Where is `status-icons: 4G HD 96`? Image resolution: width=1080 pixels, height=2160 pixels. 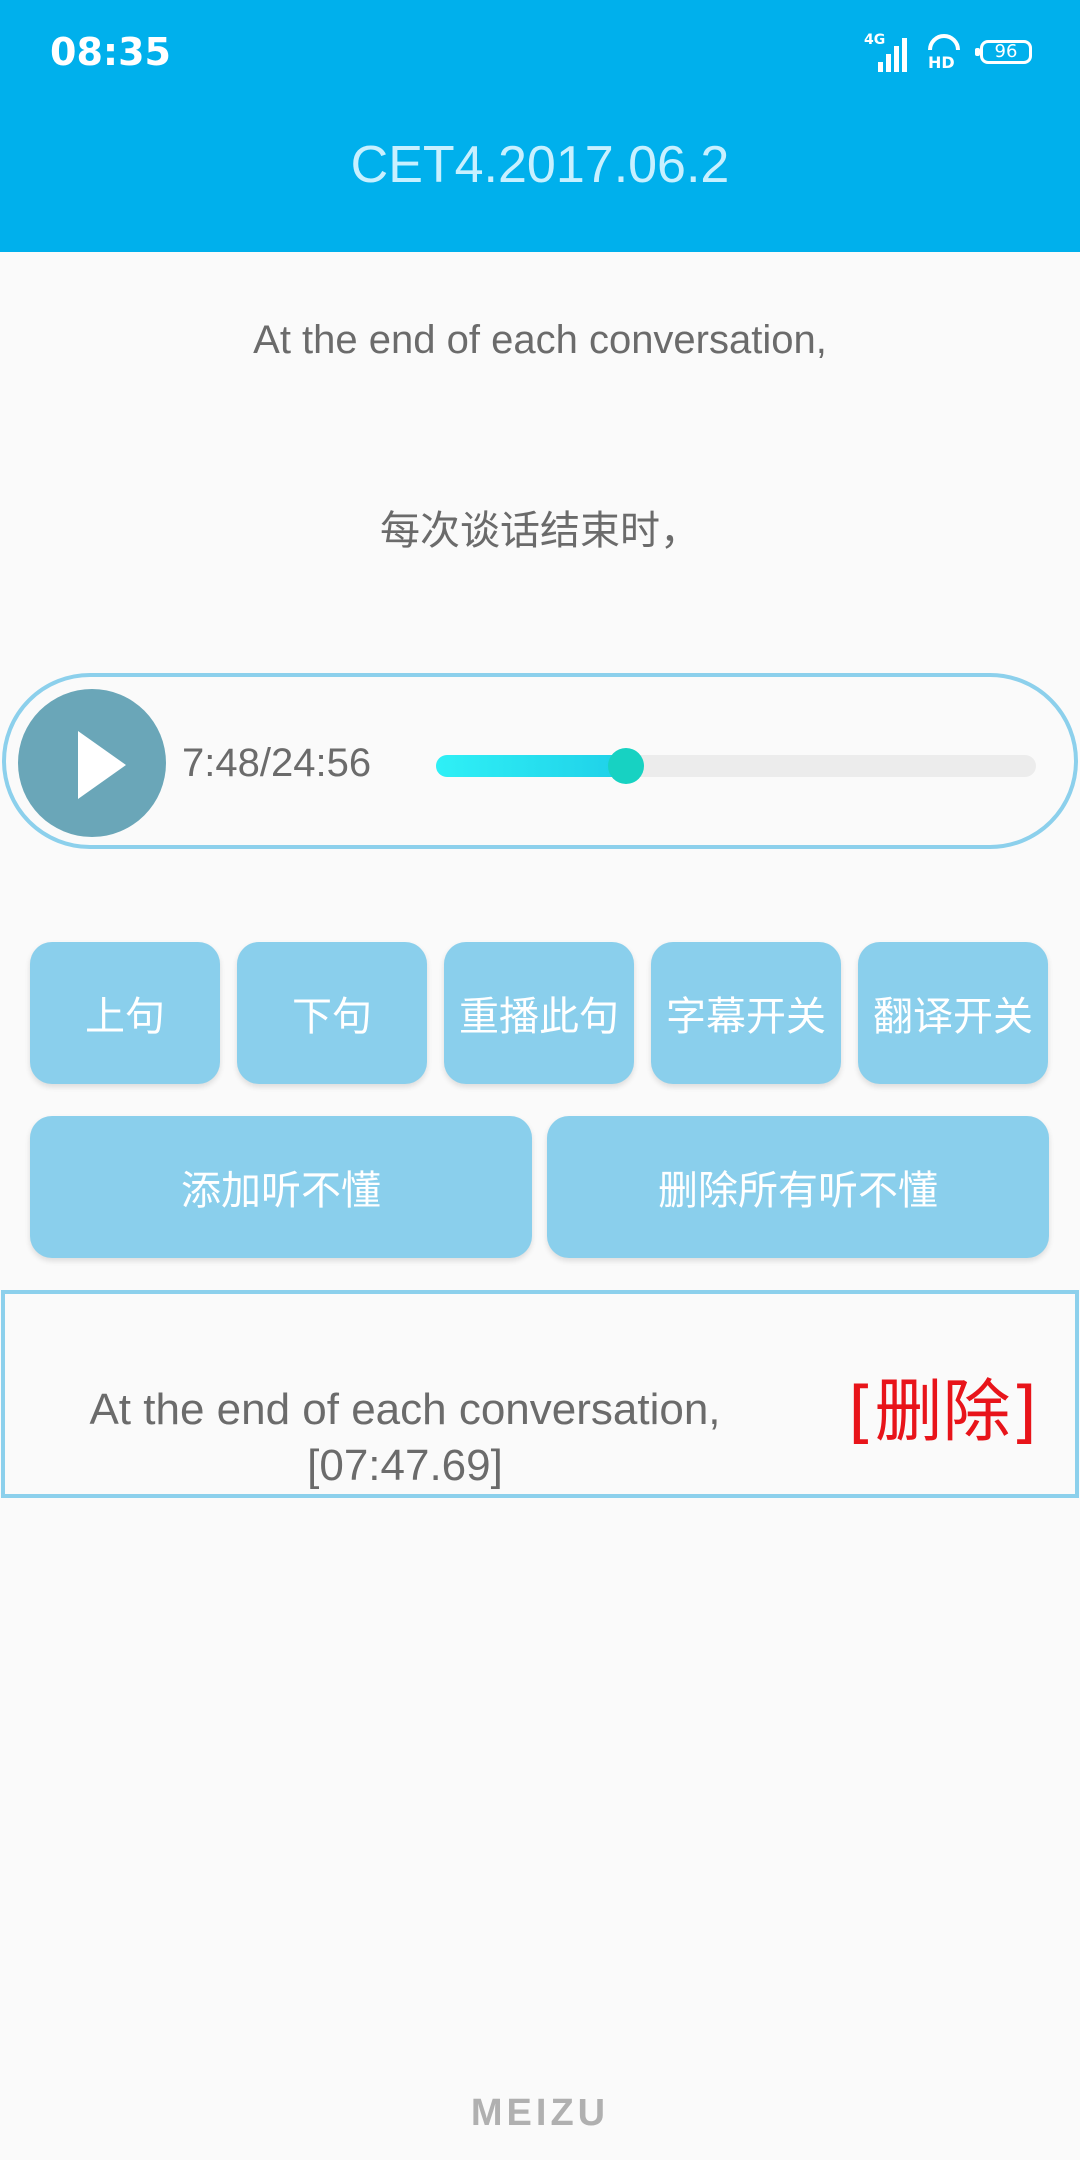 status-icons: 4G HD 96 is located at coordinates (948, 52).